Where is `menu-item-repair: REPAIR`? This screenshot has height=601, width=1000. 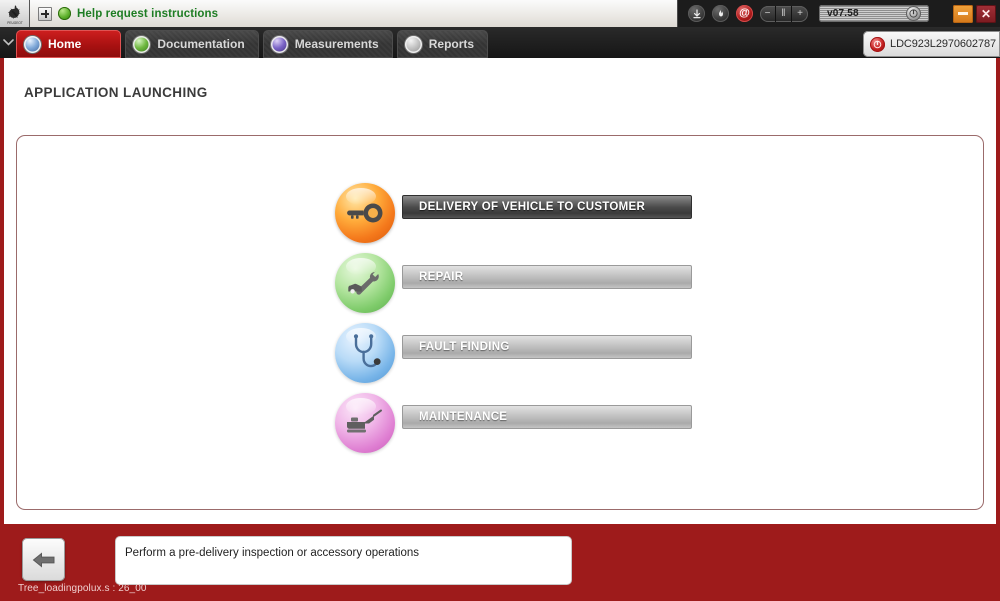
menu-item-repair: REPAIR is located at coordinates (515, 283).